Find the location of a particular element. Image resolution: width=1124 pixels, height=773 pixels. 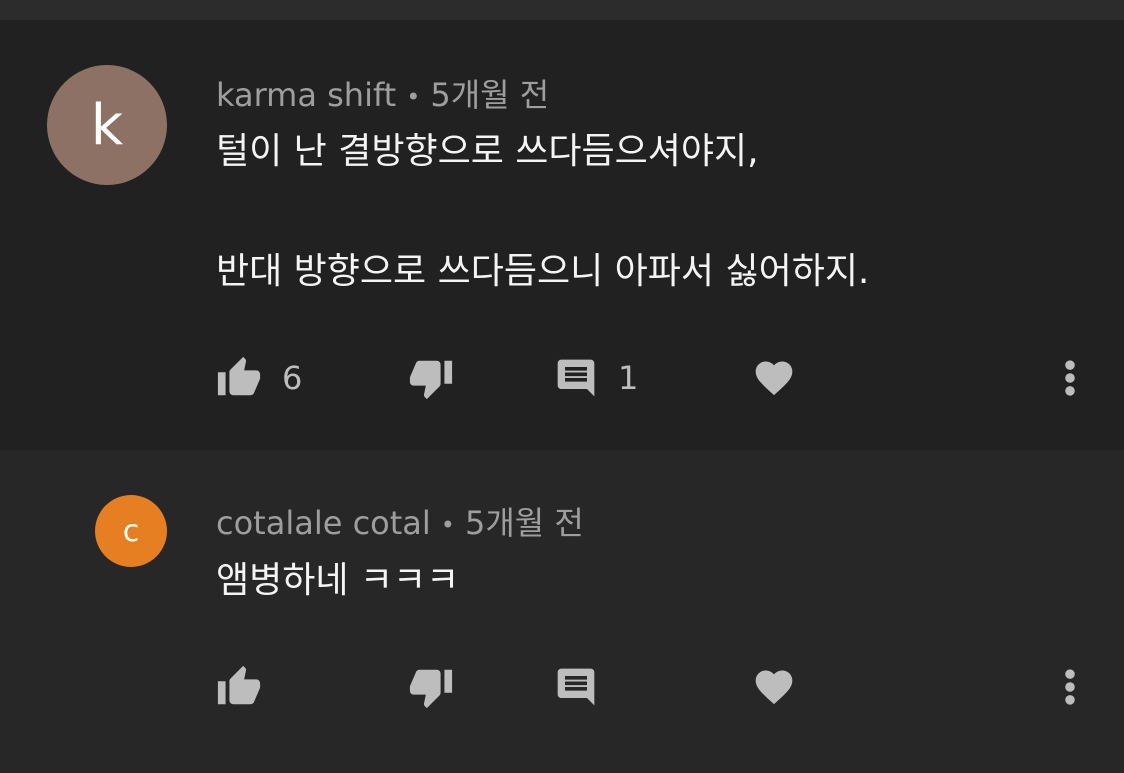

reply-button is located at coordinates (586, 687).